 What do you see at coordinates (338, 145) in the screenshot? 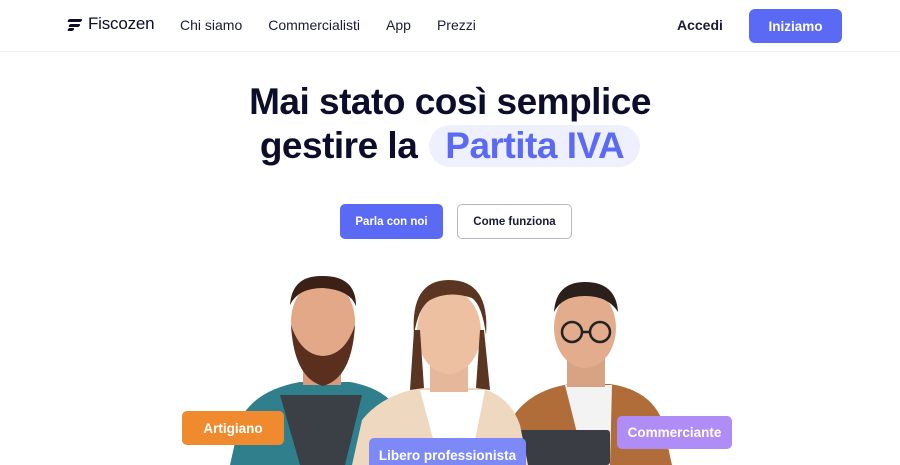
I see `hero-title-prefix: gestire la` at bounding box center [338, 145].